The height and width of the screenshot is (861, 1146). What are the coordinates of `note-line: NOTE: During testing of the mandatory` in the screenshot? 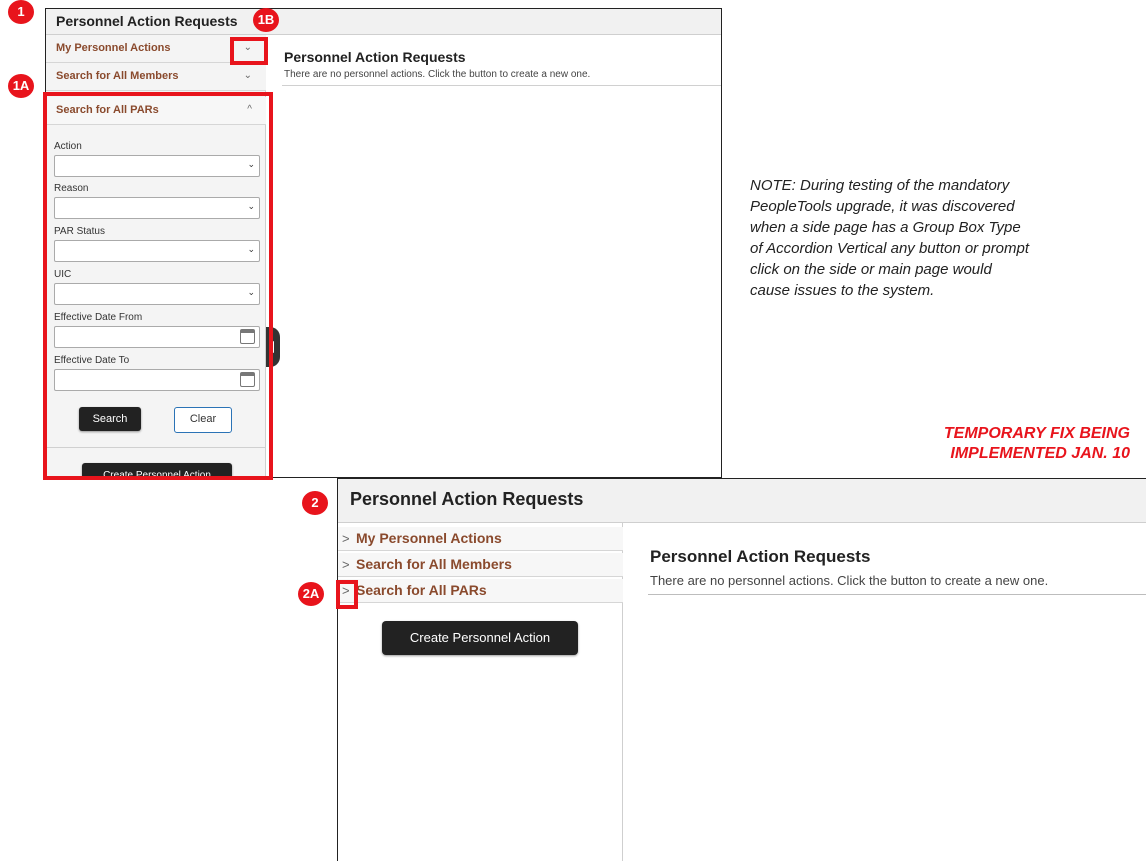 It's located at (880, 185).